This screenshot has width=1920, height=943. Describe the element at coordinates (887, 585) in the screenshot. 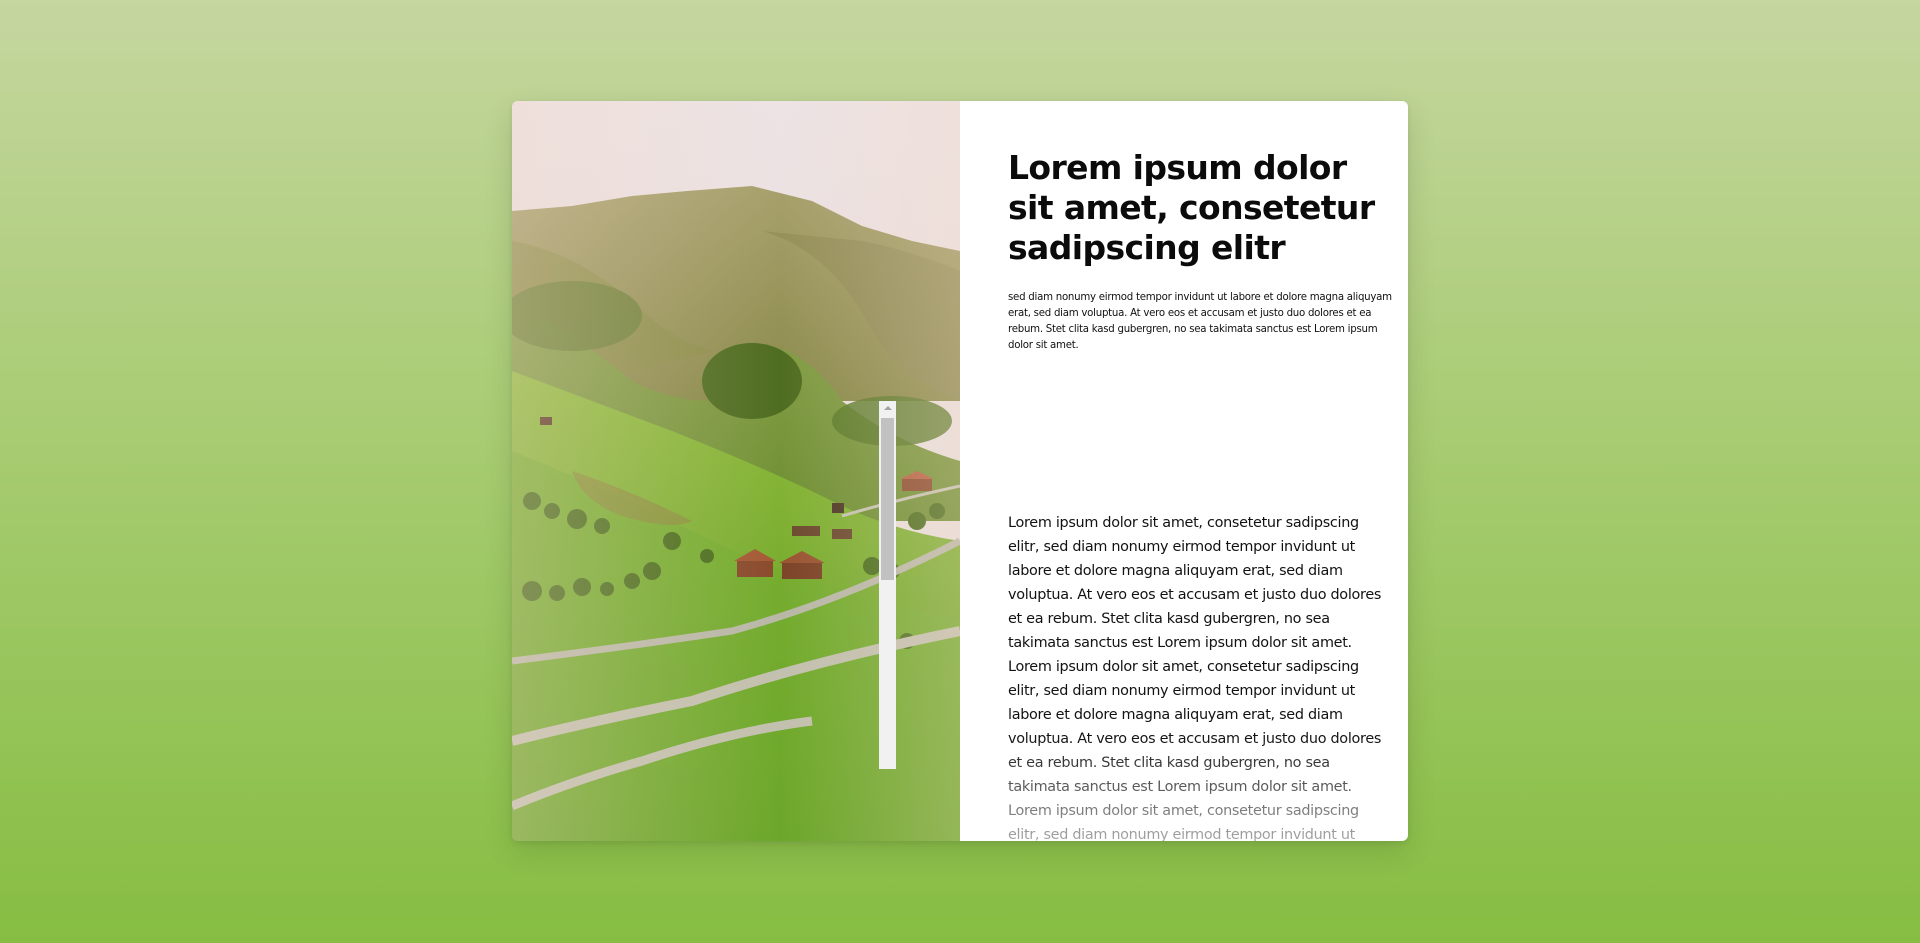

I see `scrollbar` at that location.